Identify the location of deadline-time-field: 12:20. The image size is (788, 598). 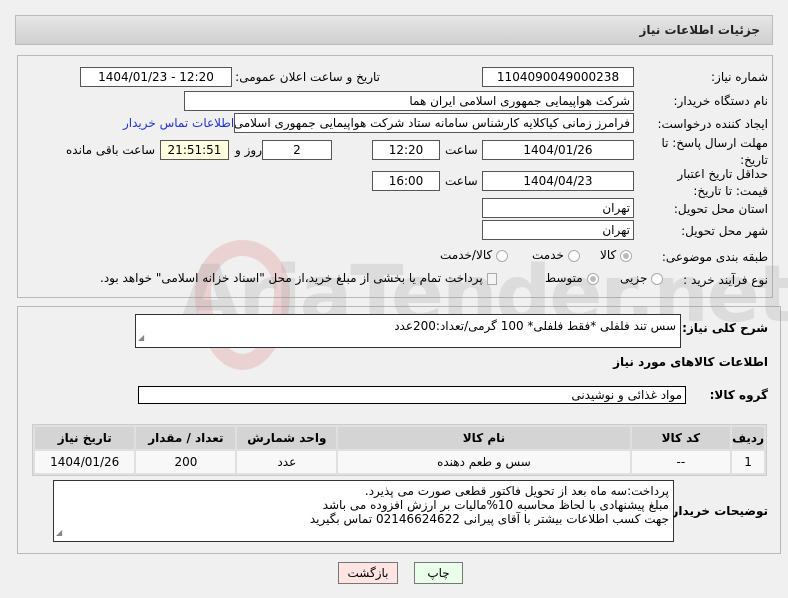
(406, 150).